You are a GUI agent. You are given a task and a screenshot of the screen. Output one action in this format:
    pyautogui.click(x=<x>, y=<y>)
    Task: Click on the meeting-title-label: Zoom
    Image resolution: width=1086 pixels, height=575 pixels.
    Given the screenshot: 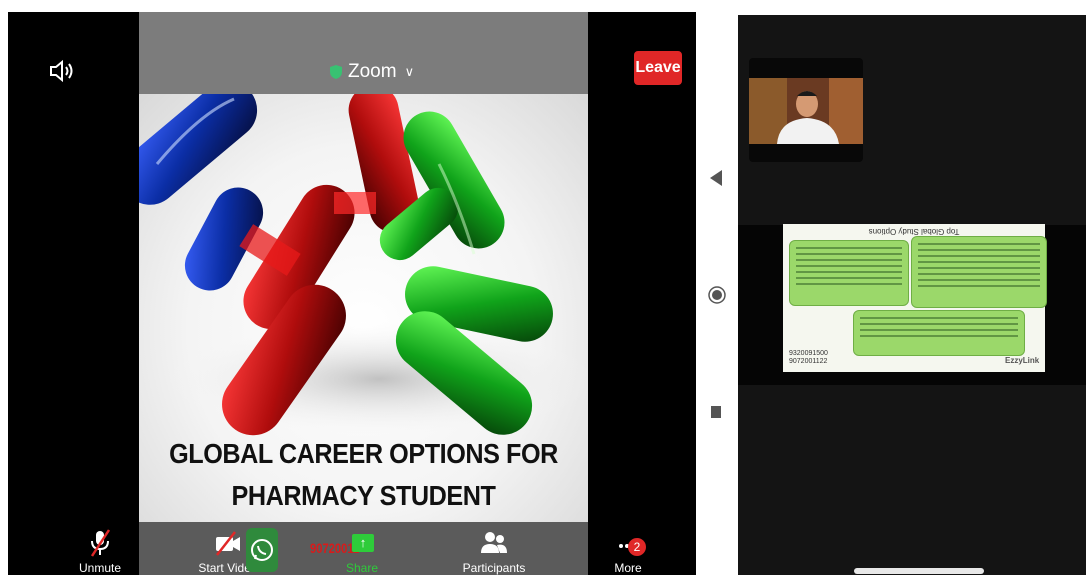 What is the action you would take?
    pyautogui.click(x=372, y=71)
    